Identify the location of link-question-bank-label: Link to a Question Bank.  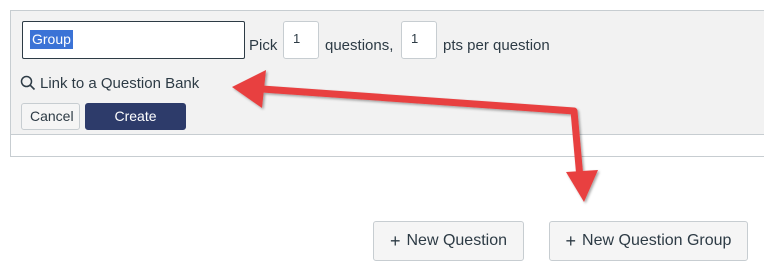
(120, 83).